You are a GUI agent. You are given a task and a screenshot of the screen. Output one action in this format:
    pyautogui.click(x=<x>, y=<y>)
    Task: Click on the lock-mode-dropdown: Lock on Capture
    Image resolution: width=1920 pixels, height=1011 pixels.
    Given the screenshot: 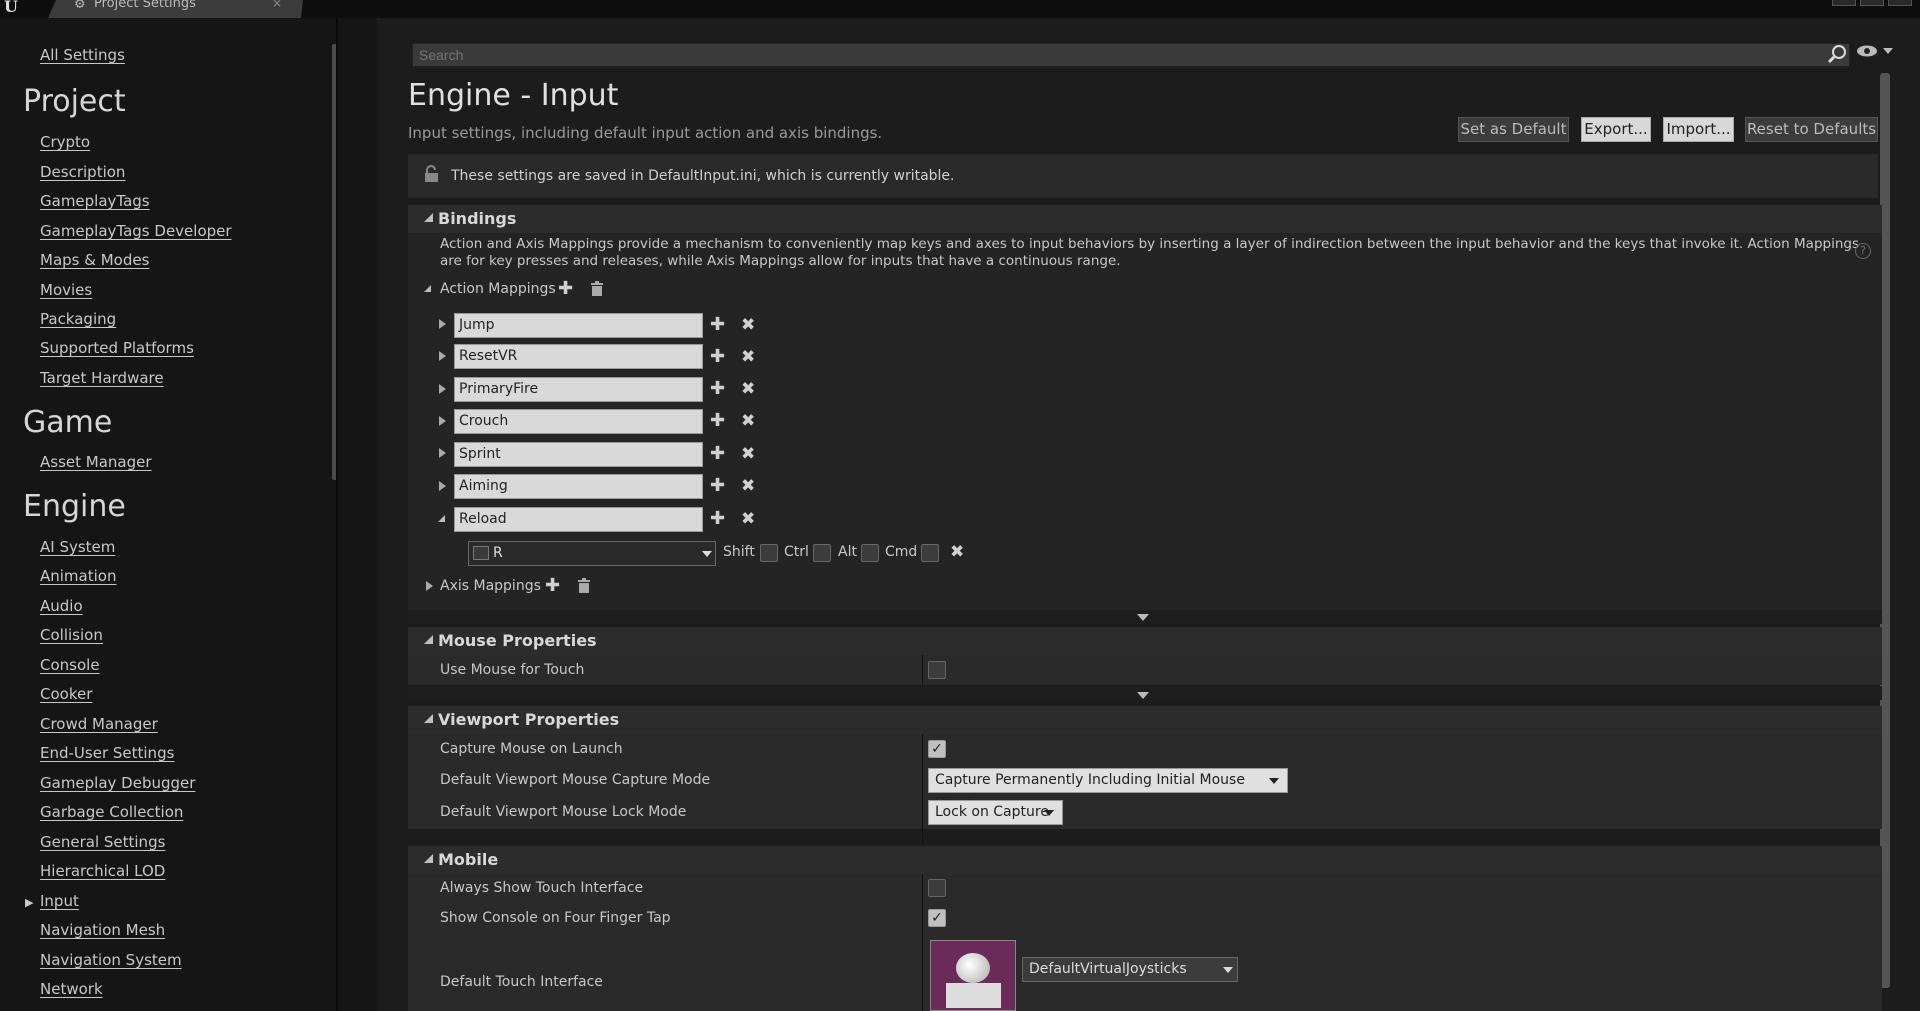 What is the action you would take?
    pyautogui.click(x=995, y=812)
    